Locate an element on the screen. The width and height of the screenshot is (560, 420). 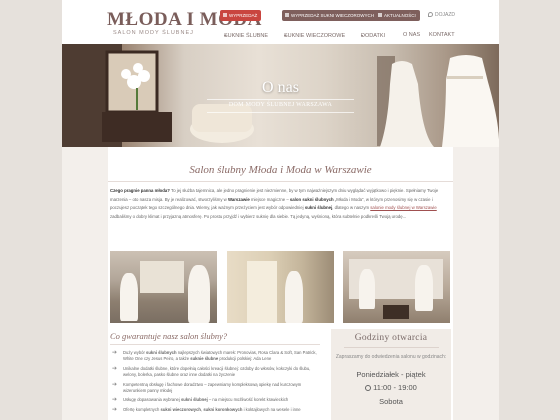
table-shape is located at coordinates (396, 312).